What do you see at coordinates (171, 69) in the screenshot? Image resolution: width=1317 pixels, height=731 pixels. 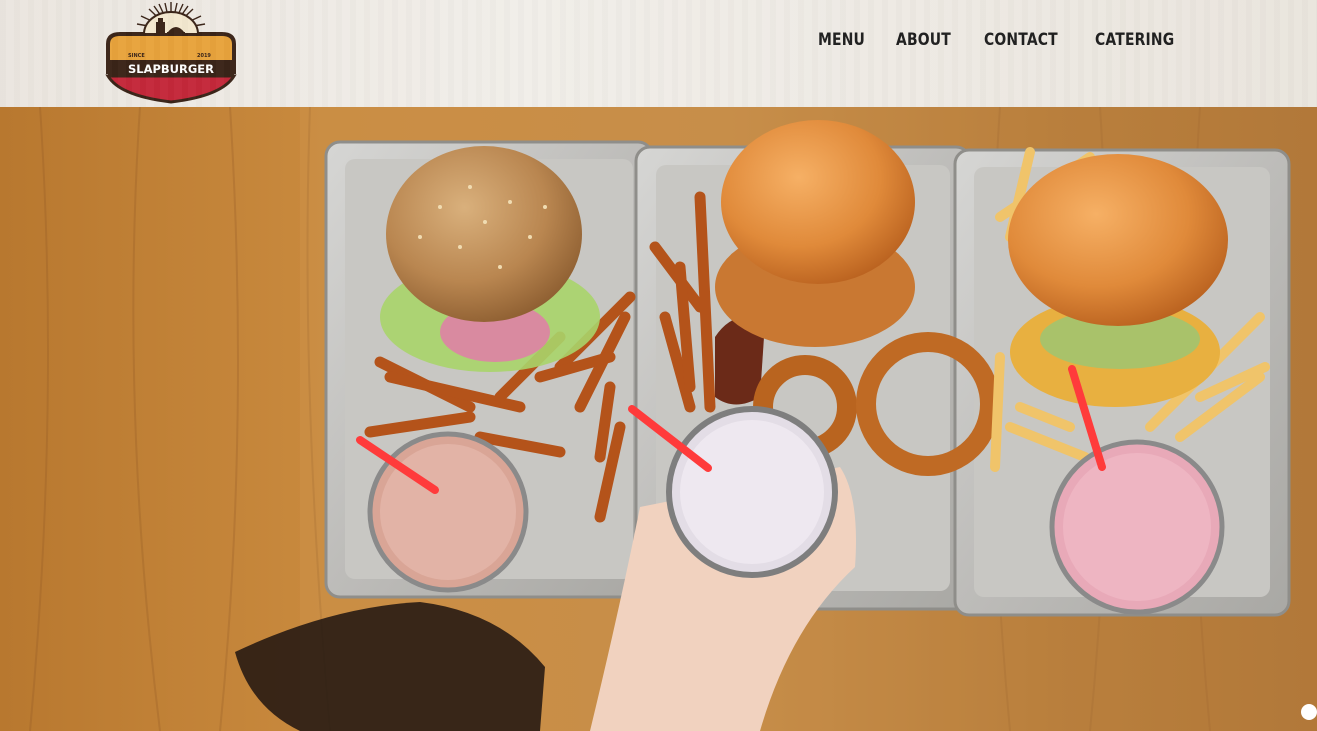 I see `brand-wordmark: SLAPBURGER` at bounding box center [171, 69].